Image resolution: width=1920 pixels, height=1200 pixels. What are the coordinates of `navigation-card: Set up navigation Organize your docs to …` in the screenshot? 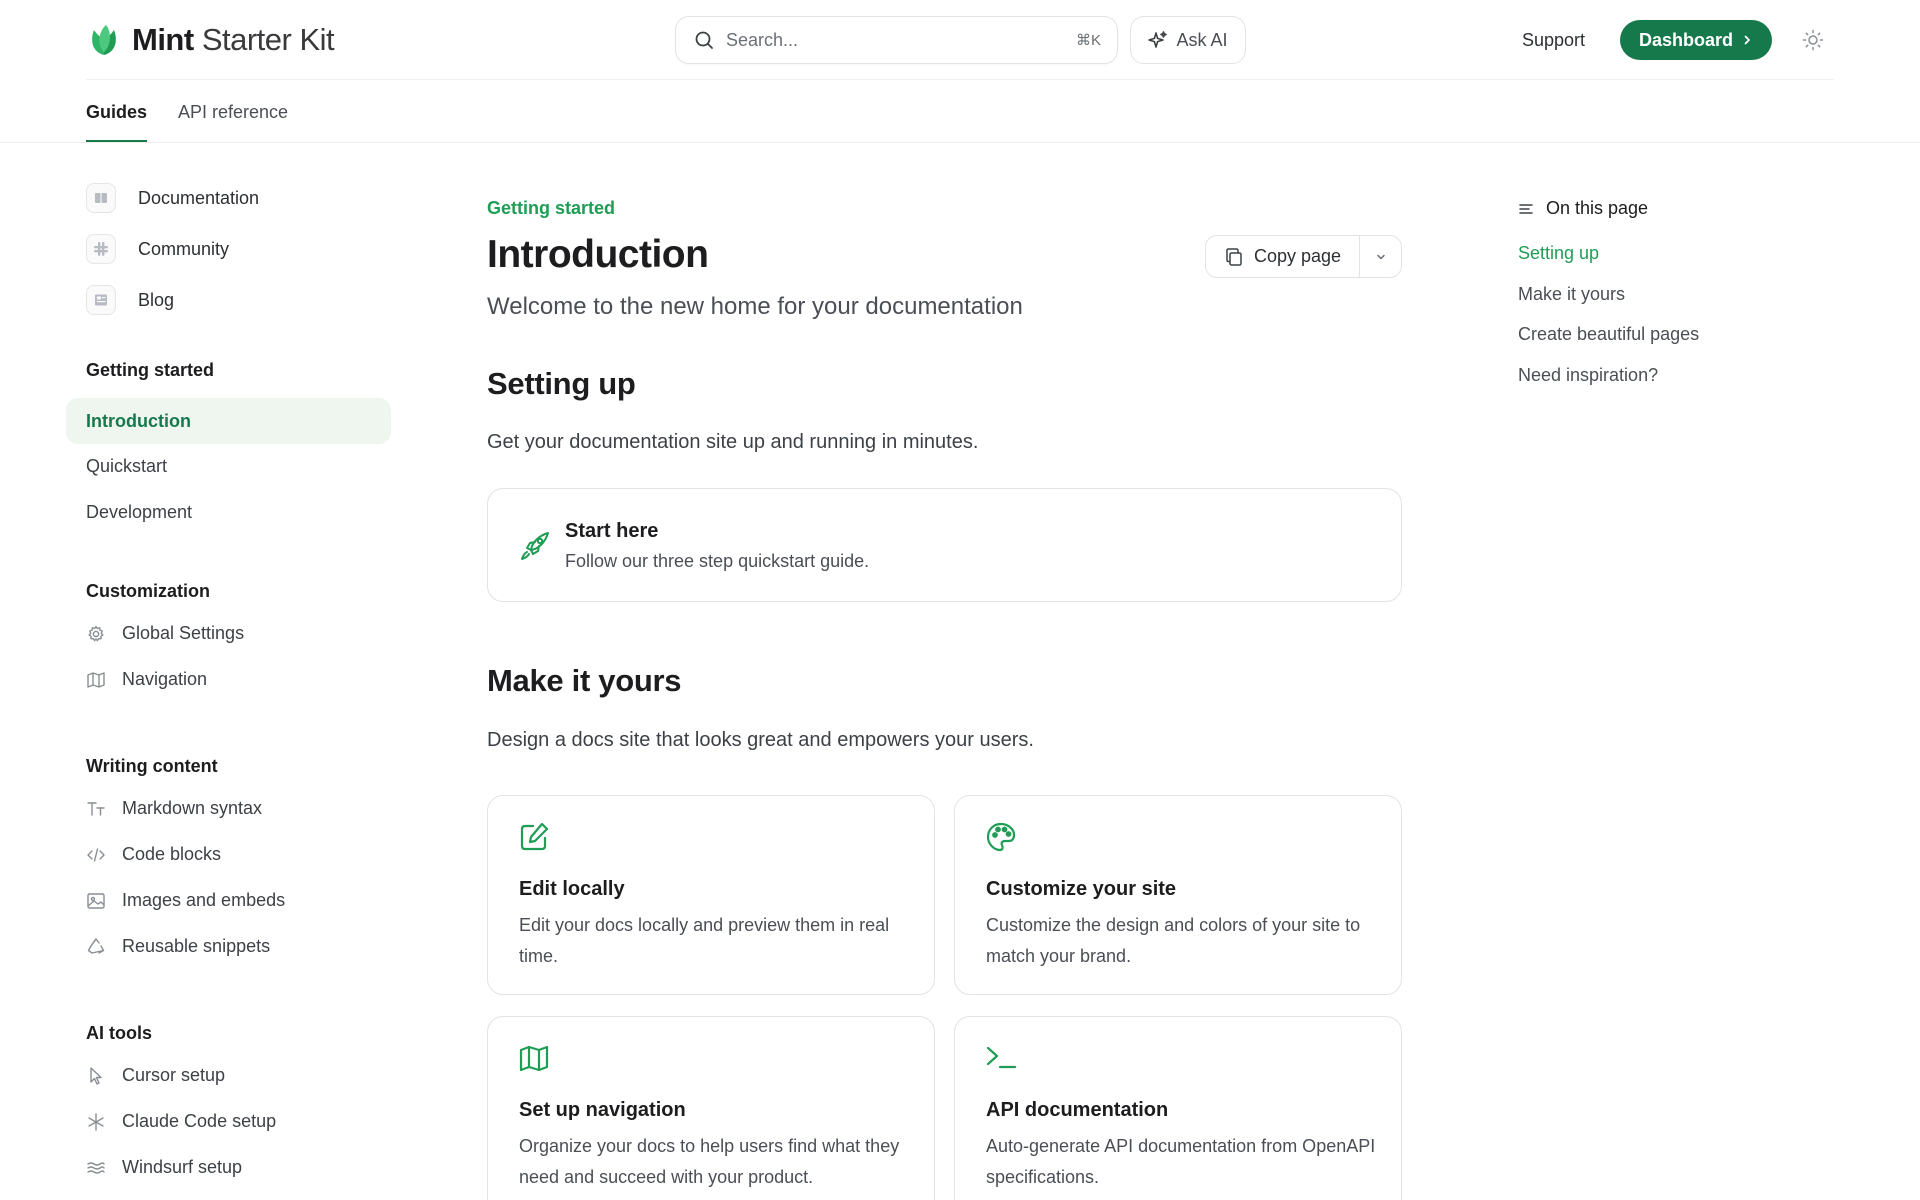 It's located at (711, 1108).